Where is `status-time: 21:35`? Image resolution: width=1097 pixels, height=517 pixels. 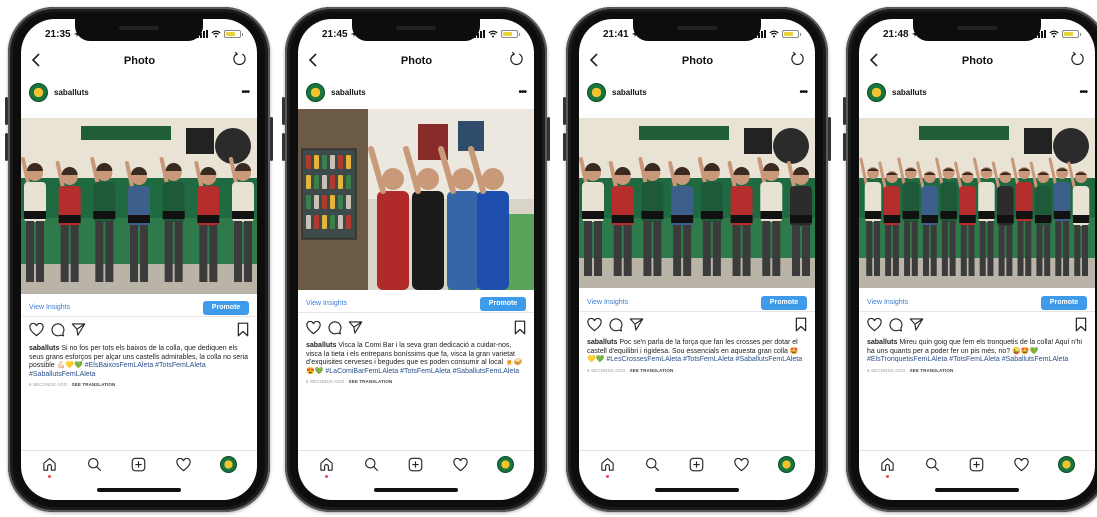
status-time: 21:35 is located at coordinates (58, 34).